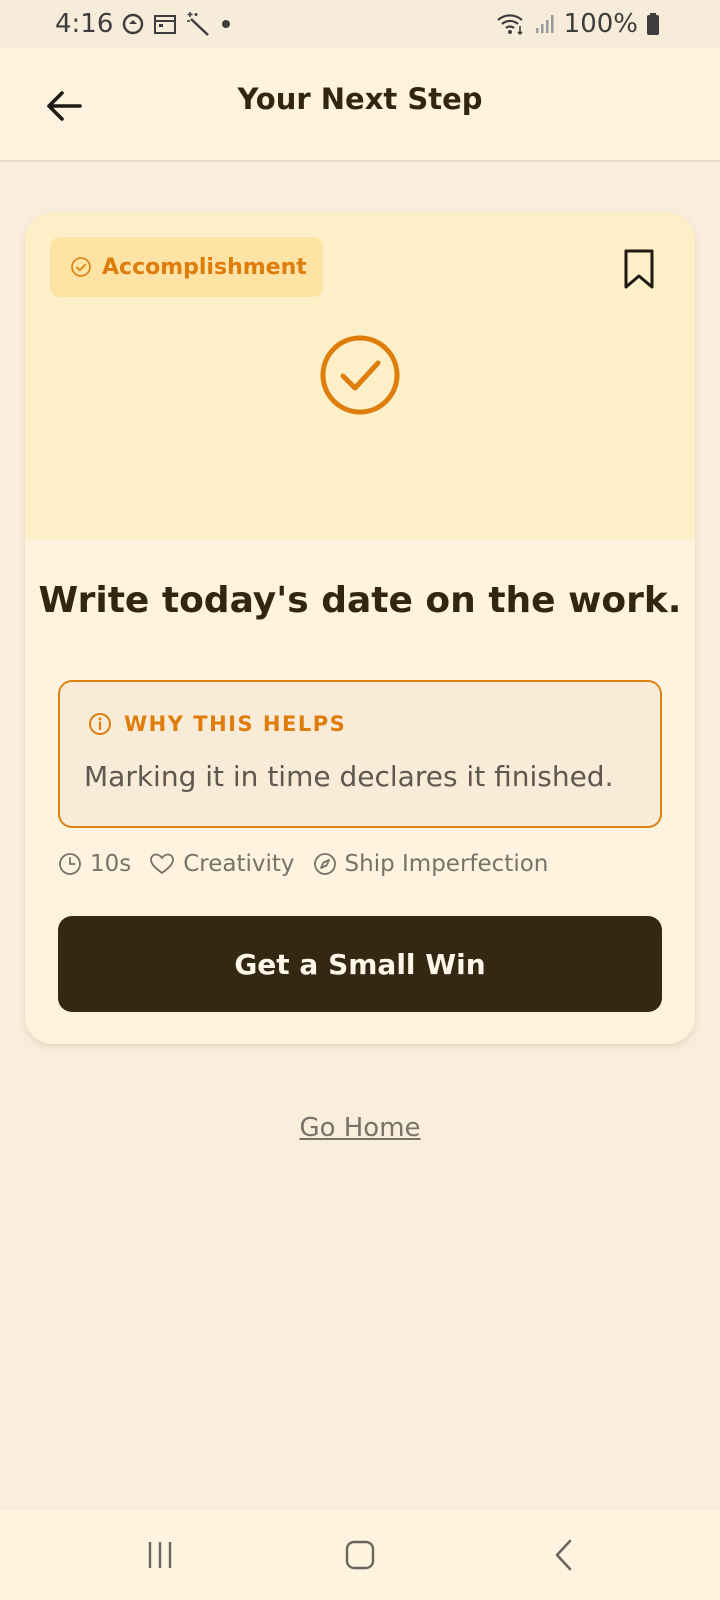  I want to click on why-heading: WHY THIS HELPS, so click(217, 724).